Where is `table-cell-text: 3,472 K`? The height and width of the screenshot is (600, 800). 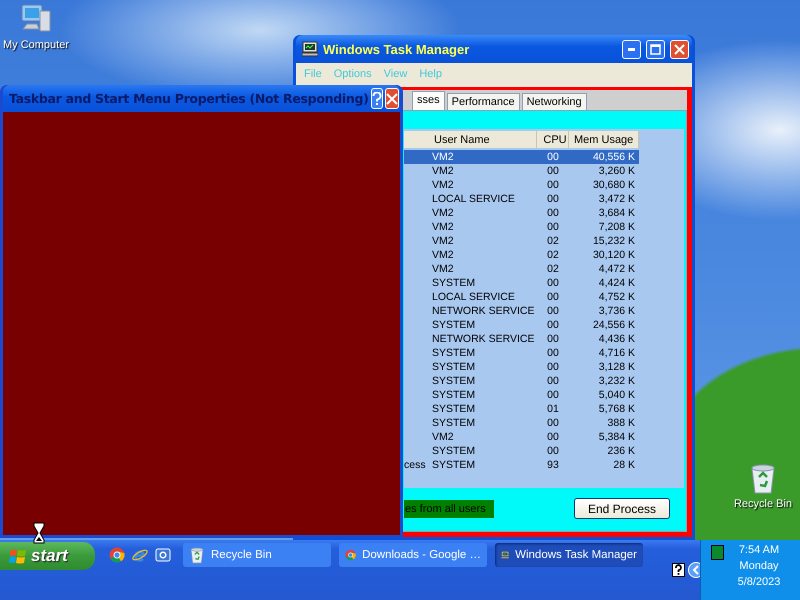
table-cell-text: 3,472 K is located at coordinates (617, 199).